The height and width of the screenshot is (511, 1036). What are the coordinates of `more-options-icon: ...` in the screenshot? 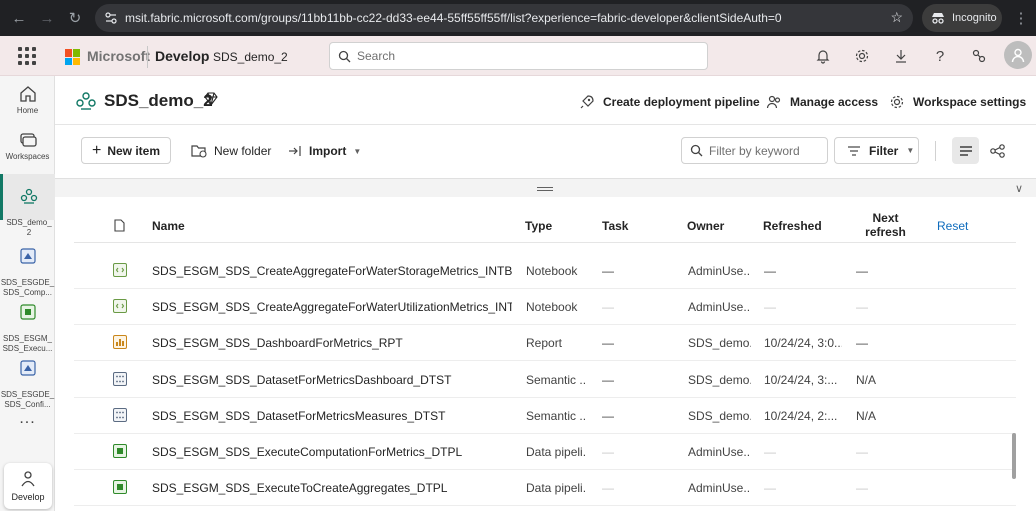 It's located at (27, 419).